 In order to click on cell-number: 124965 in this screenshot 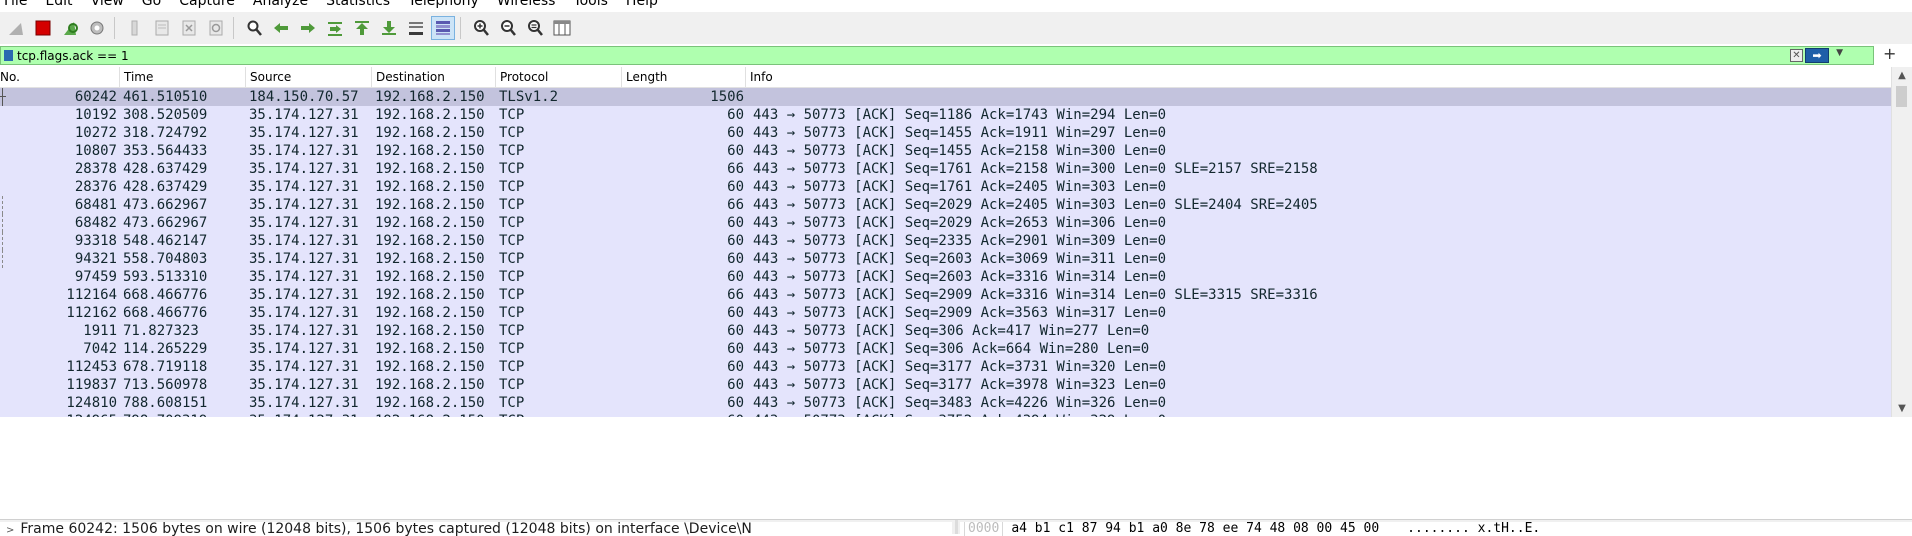, I will do `click(60, 414)`.